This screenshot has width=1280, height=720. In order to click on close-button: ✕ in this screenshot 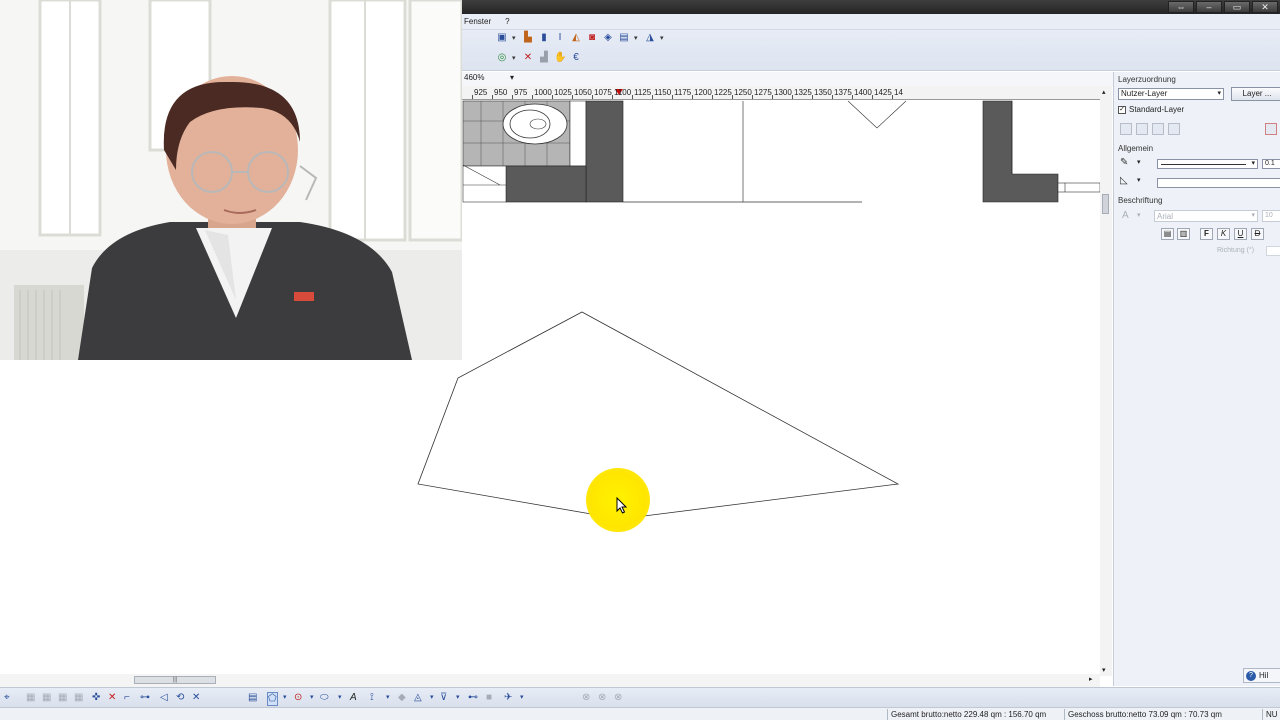, I will do `click(1265, 7)`.